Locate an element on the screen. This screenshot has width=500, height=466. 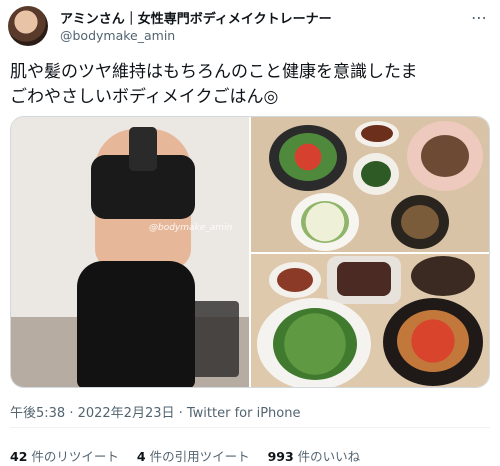
tweet-text-line-2: ごわやさしいボディメイクごはん◎ is located at coordinates (144, 97).